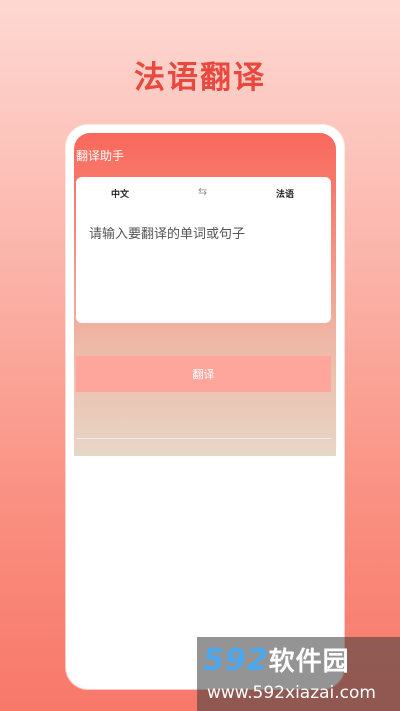  I want to click on translate-card: 中文 ⇆ 法语 请输入要翻译的单词或句子, so click(203, 250).